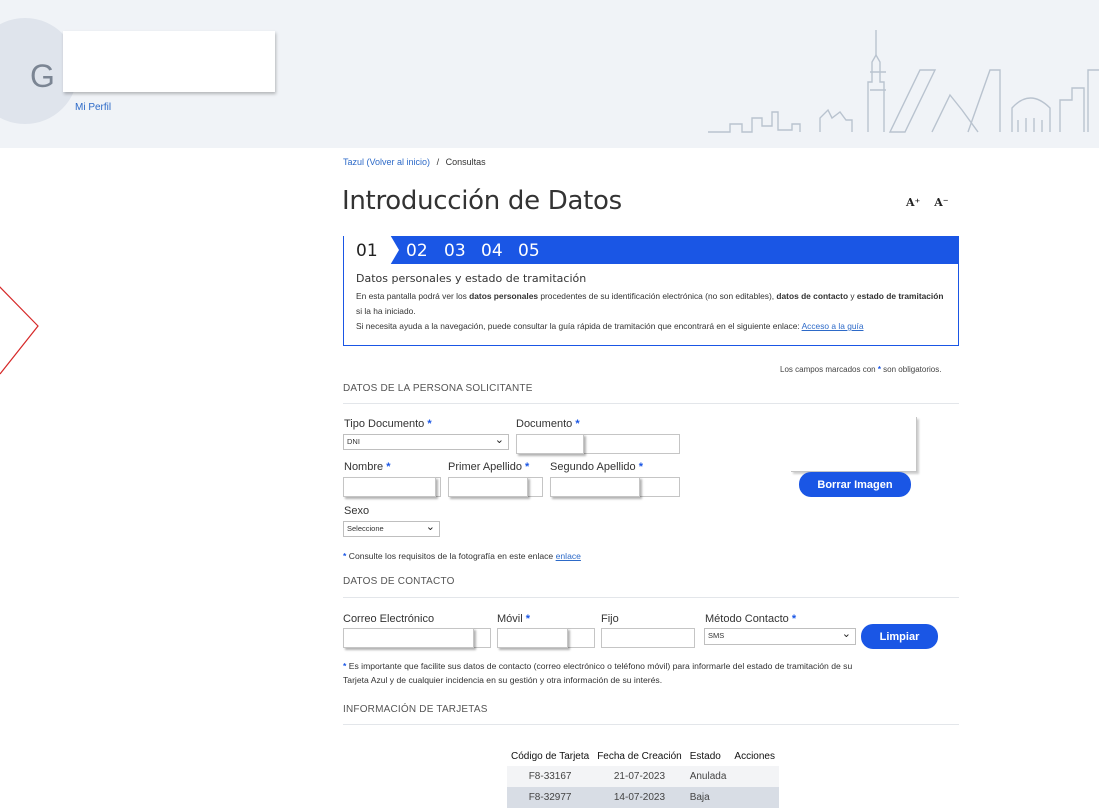  What do you see at coordinates (169, 61) in the screenshot?
I see `profile-card` at bounding box center [169, 61].